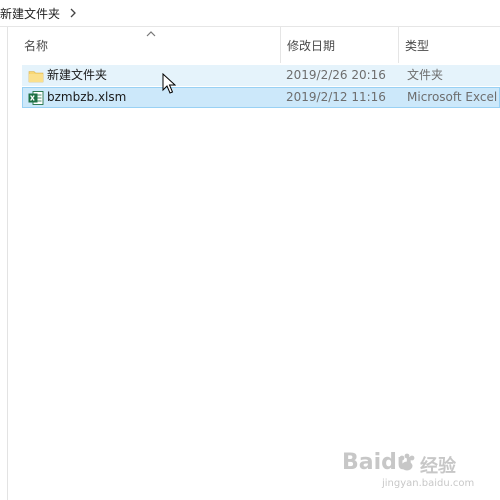  I want to click on navigation-pane, so click(4, 263).